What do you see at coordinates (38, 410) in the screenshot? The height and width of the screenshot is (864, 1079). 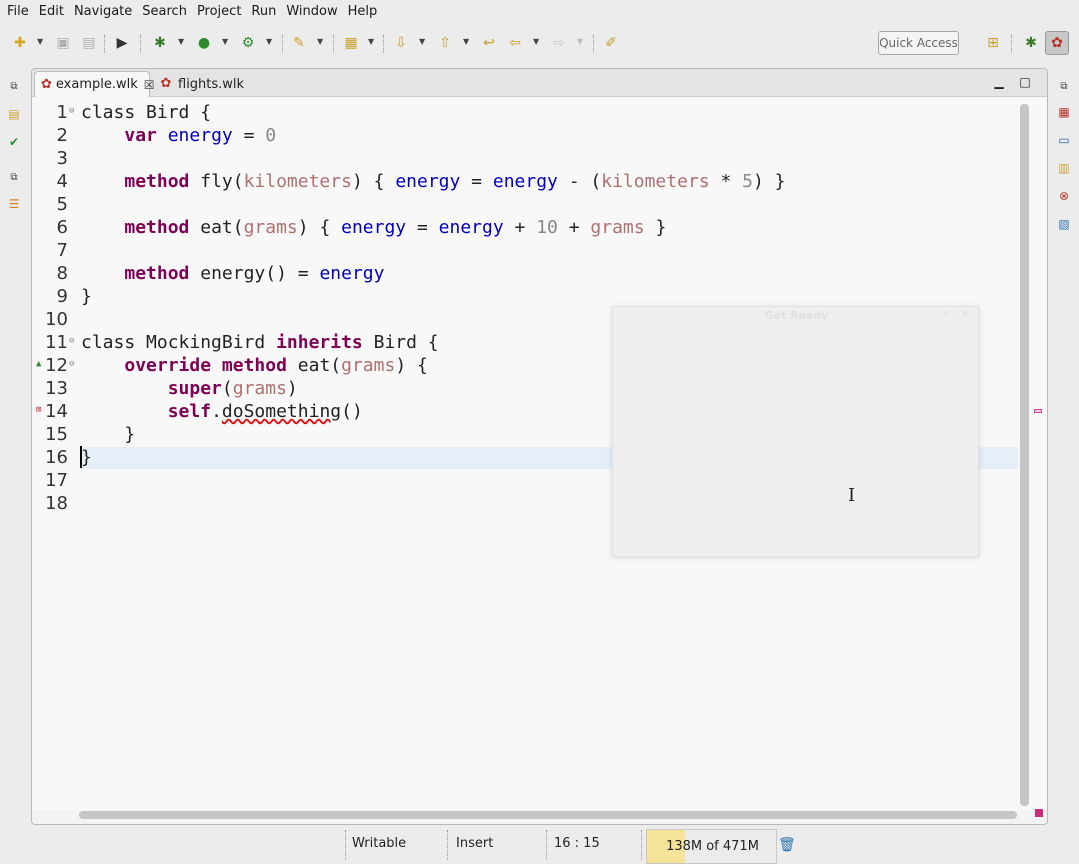 I see `error-marker-icon: ⊠` at bounding box center [38, 410].